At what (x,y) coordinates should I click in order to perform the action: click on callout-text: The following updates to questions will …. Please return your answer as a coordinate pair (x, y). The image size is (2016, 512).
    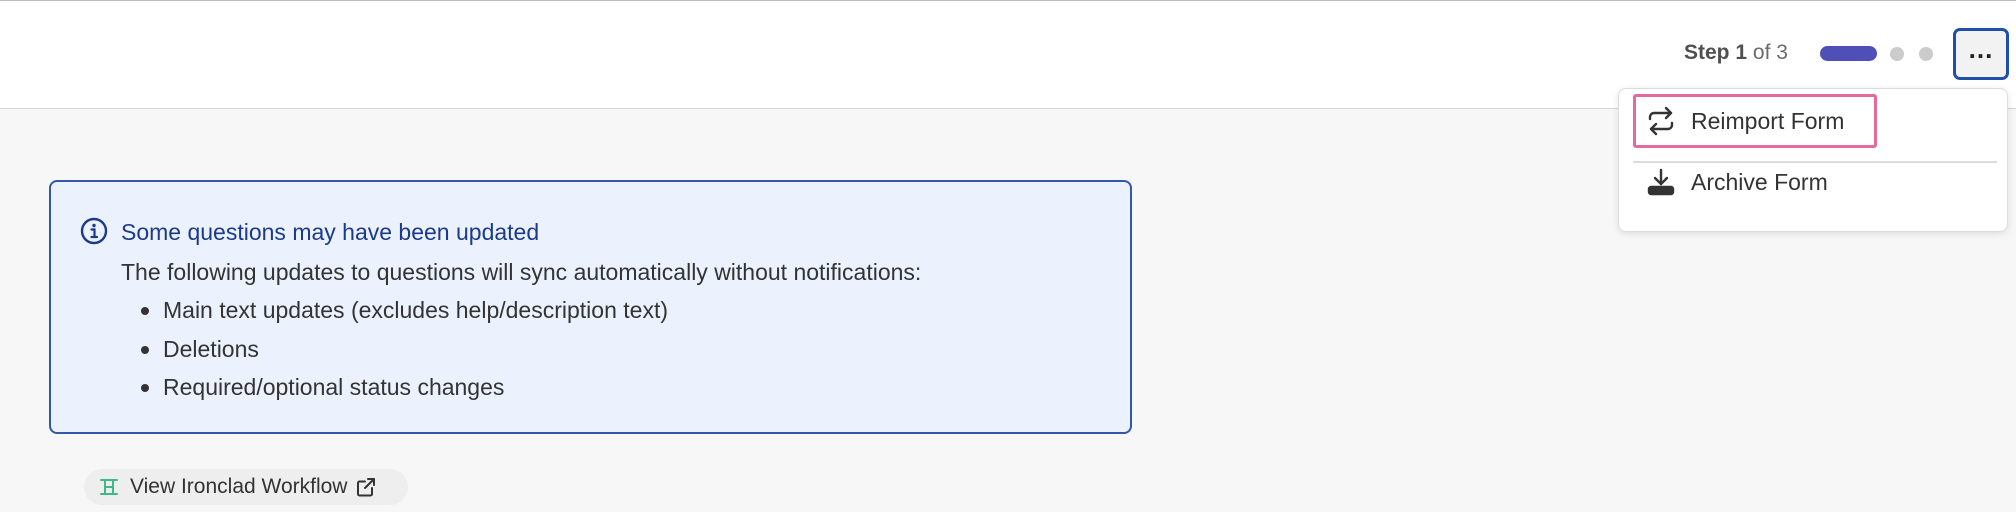
    Looking at the image, I should click on (521, 272).